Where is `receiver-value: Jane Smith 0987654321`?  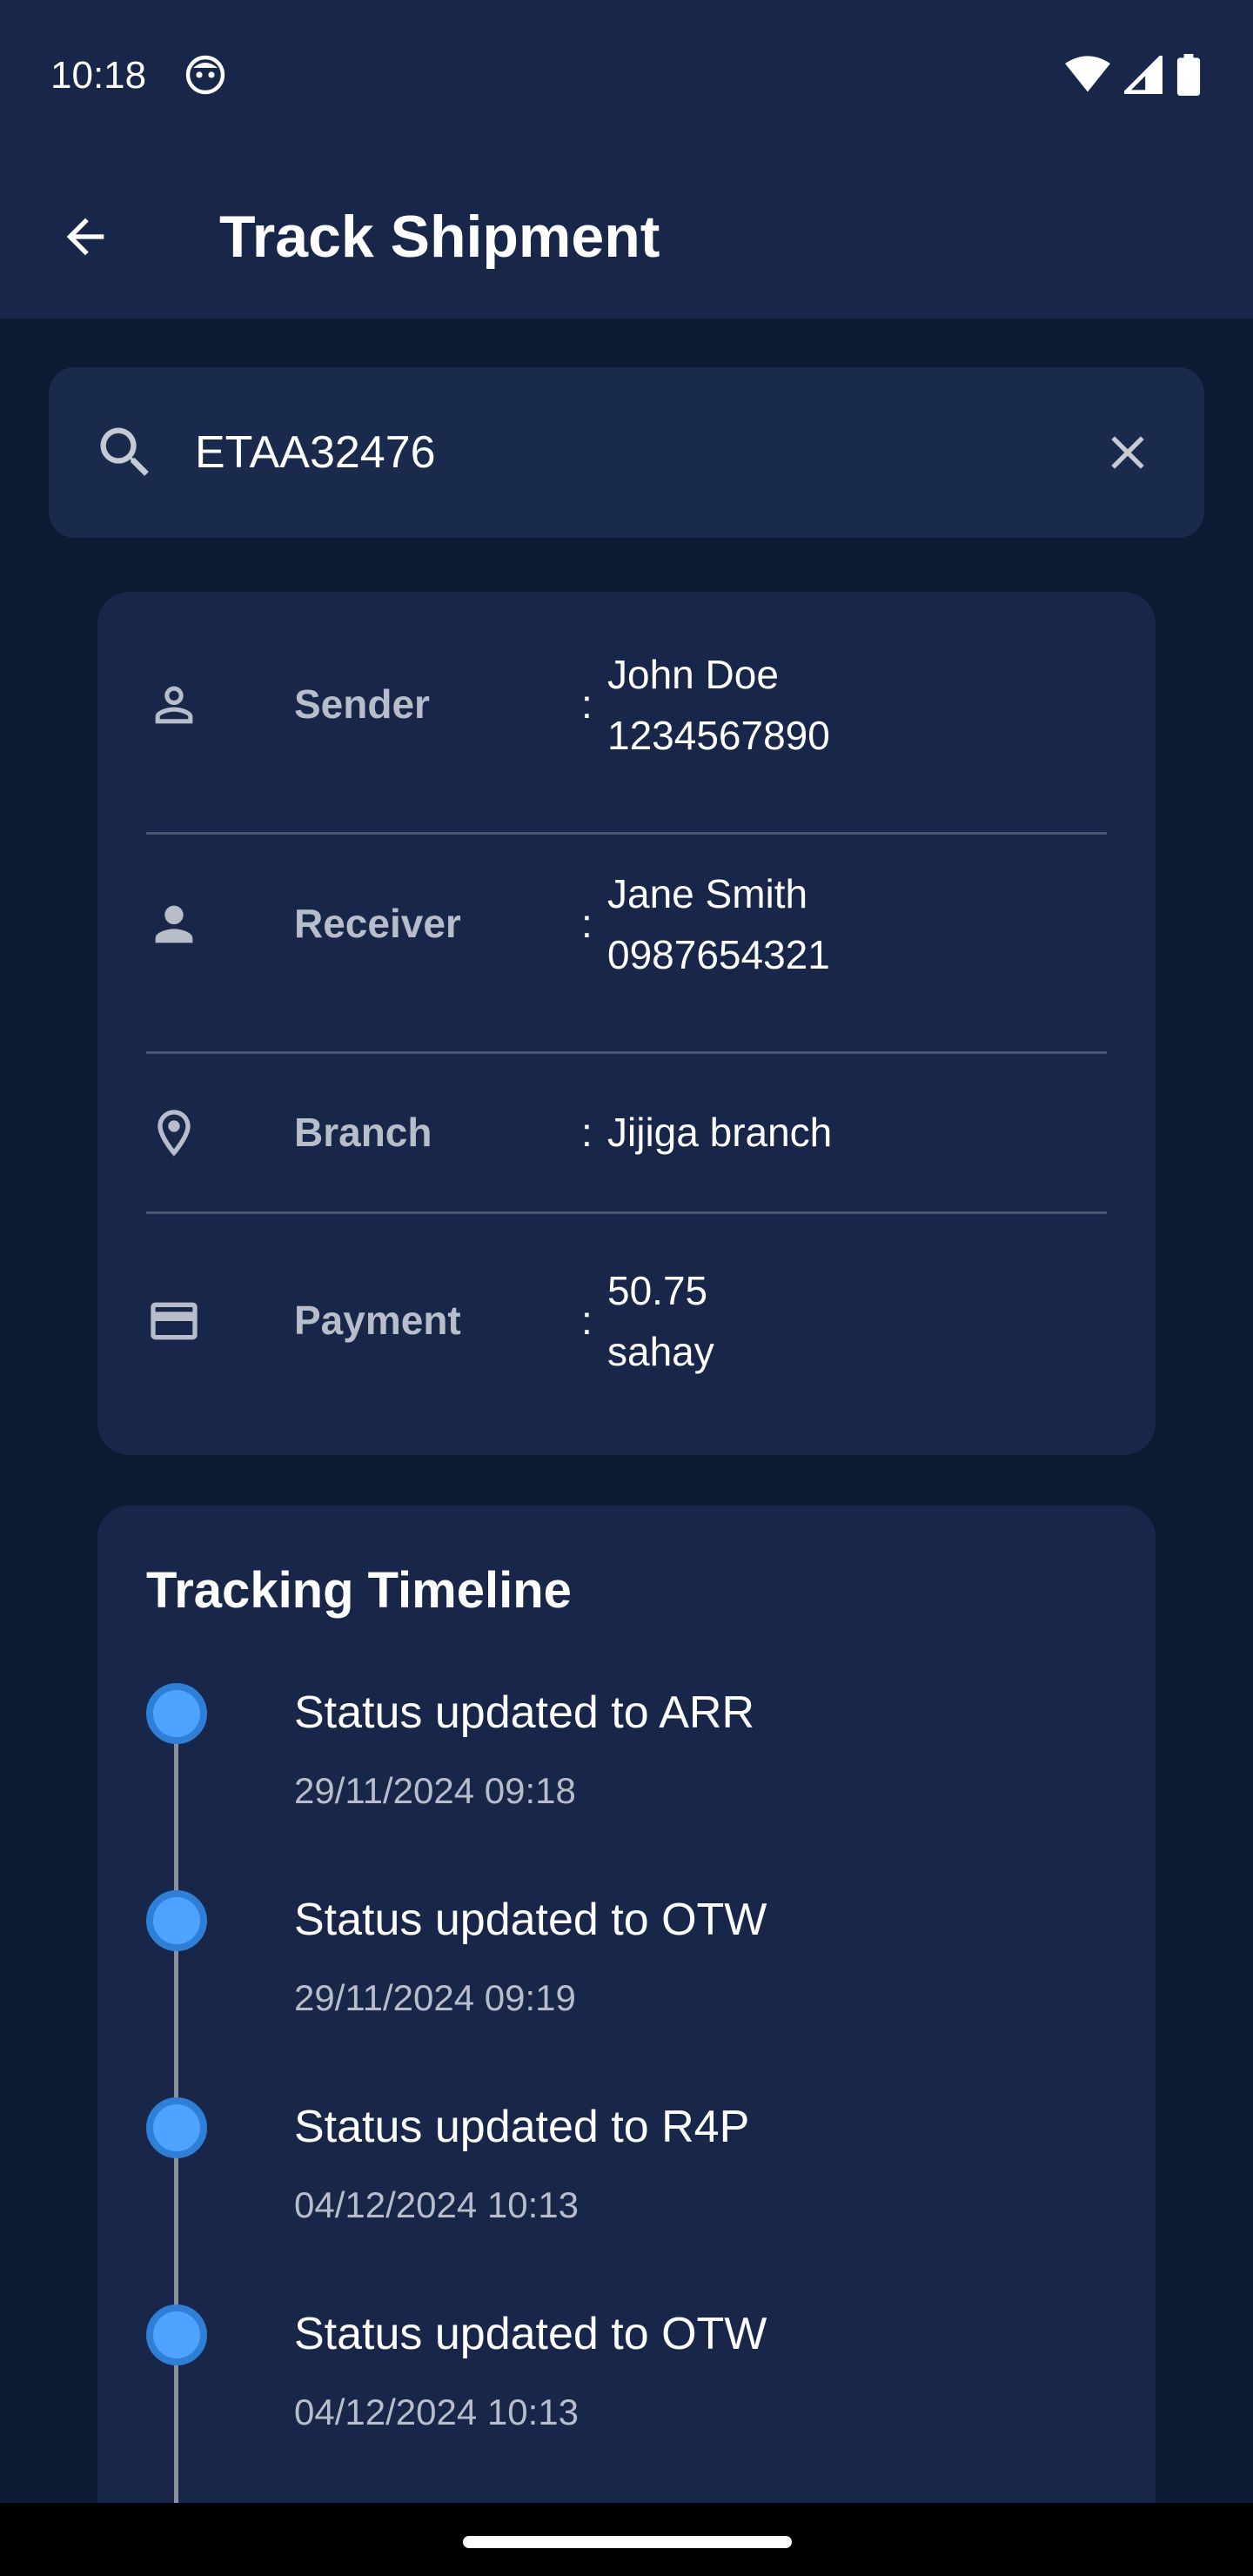 receiver-value: Jane Smith 0987654321 is located at coordinates (718, 924).